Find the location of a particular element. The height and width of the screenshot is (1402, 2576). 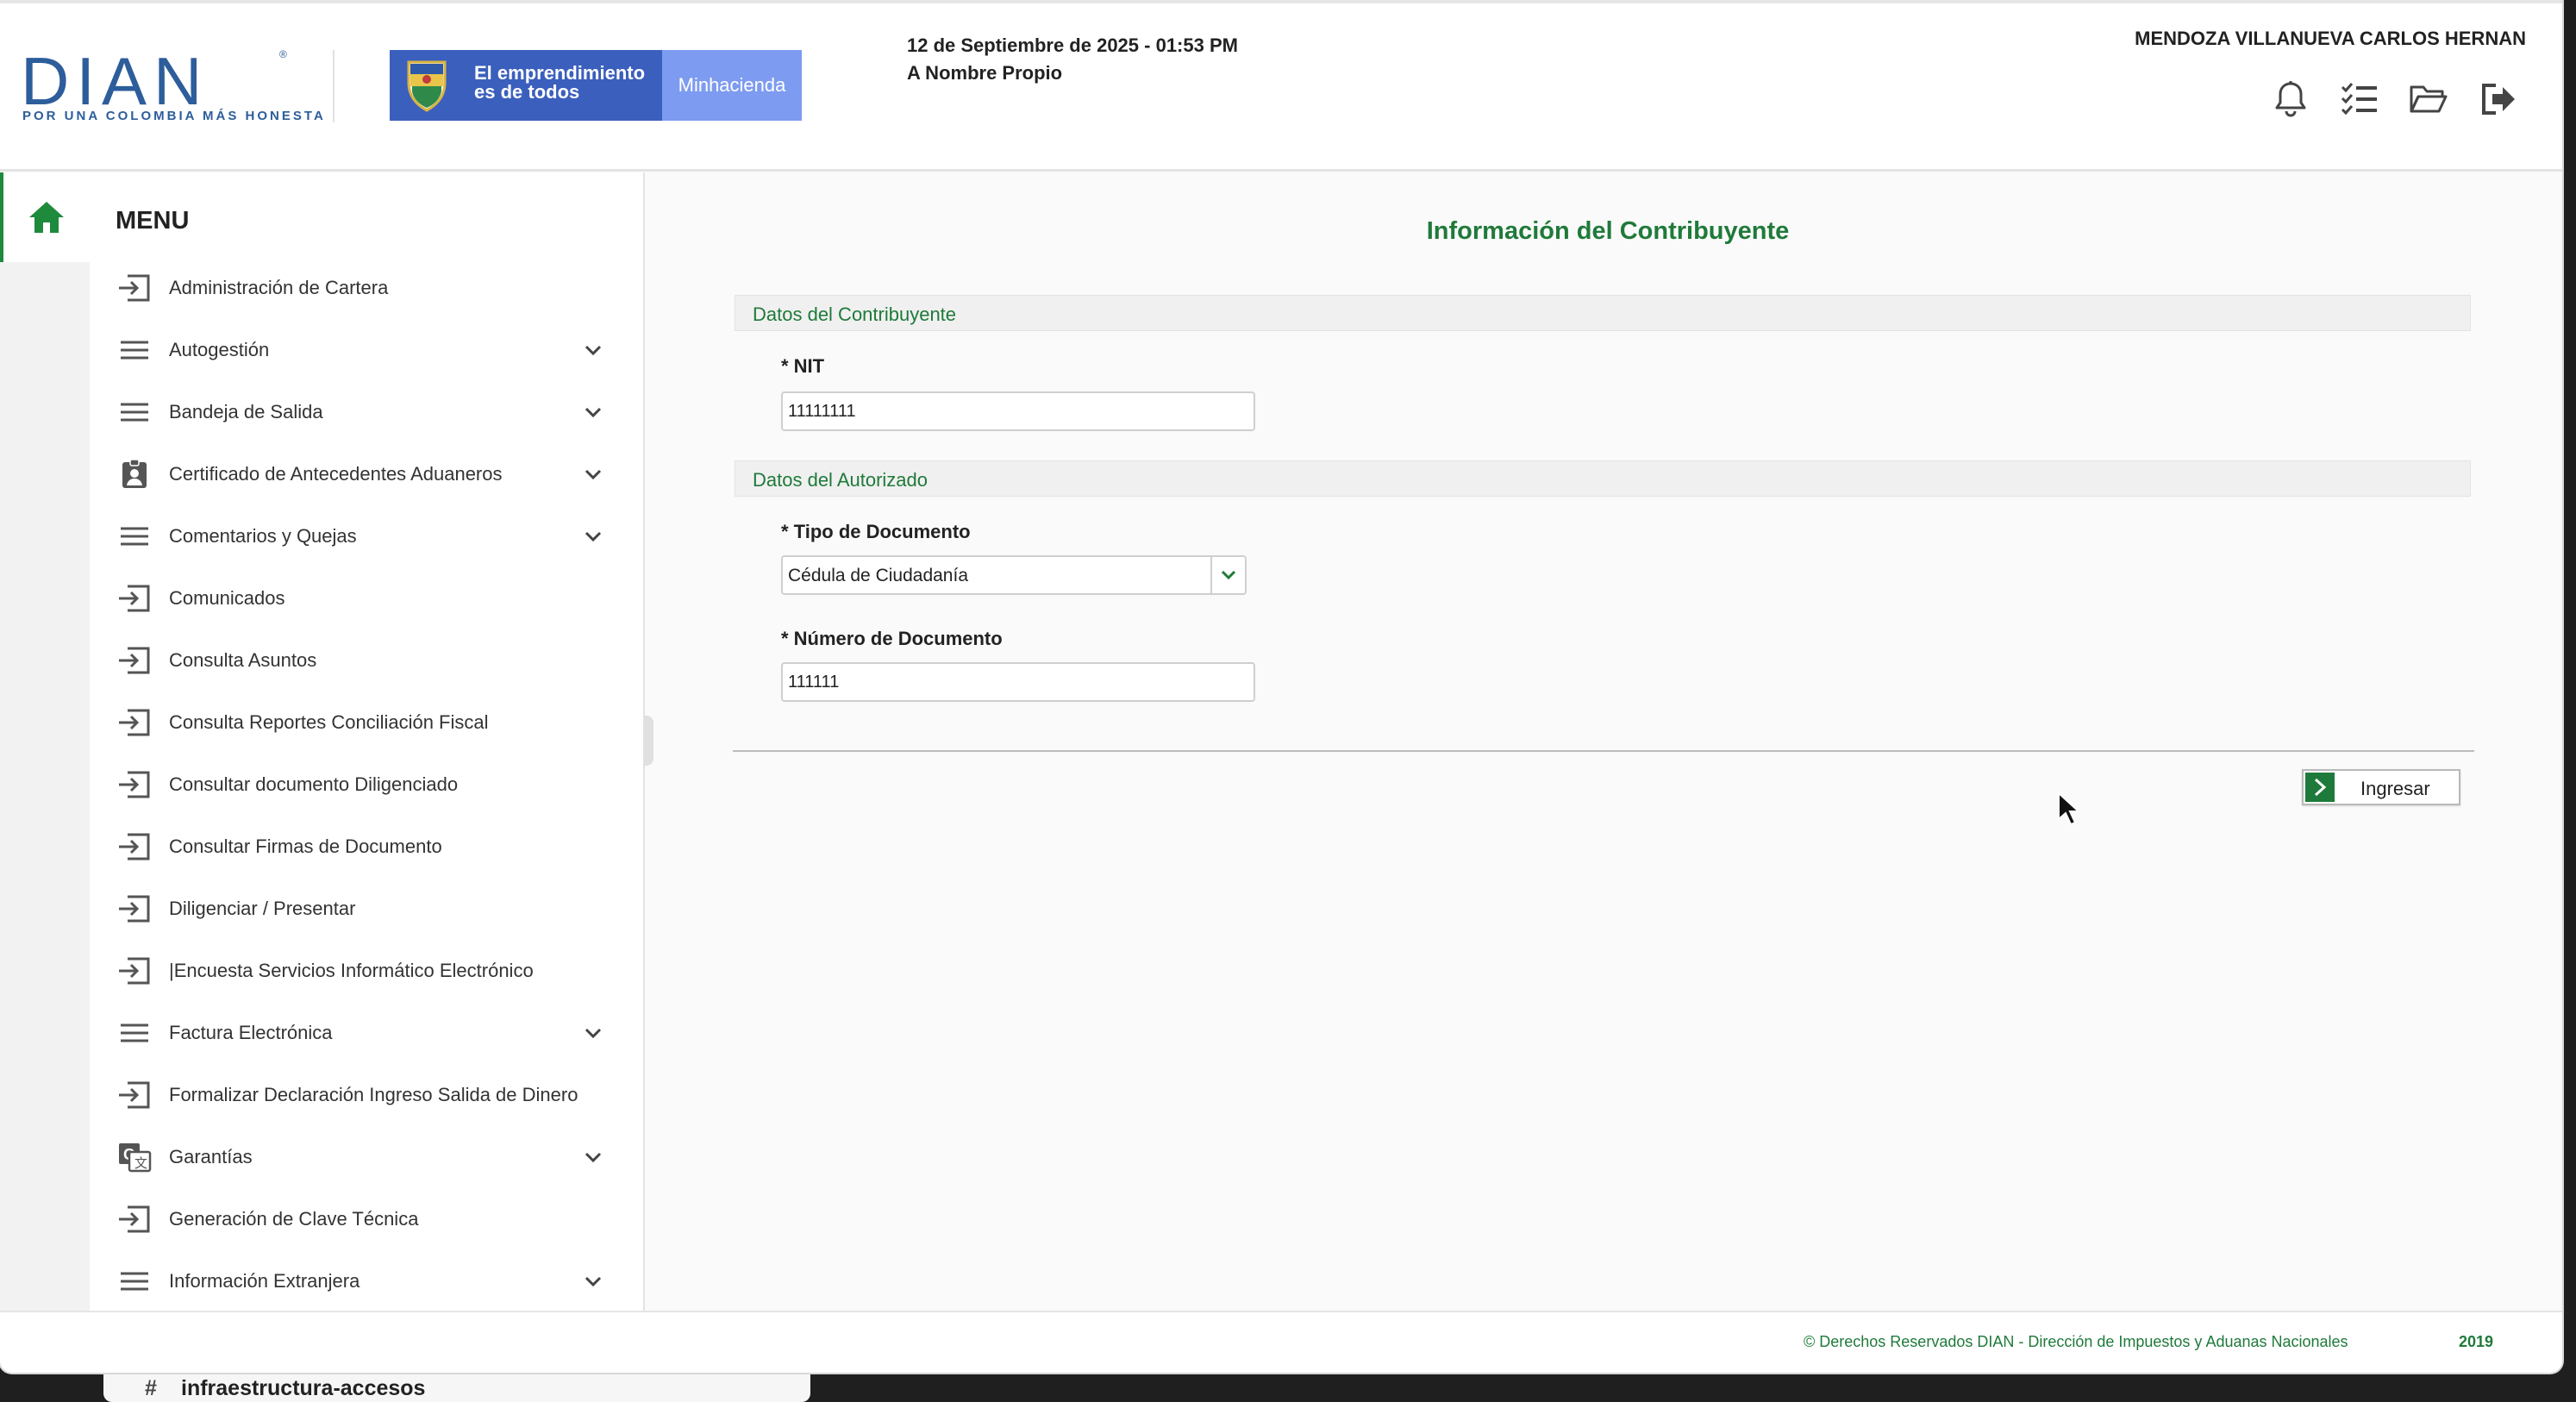

sidebar-item-label: Consulta Asuntos is located at coordinates (243, 660).